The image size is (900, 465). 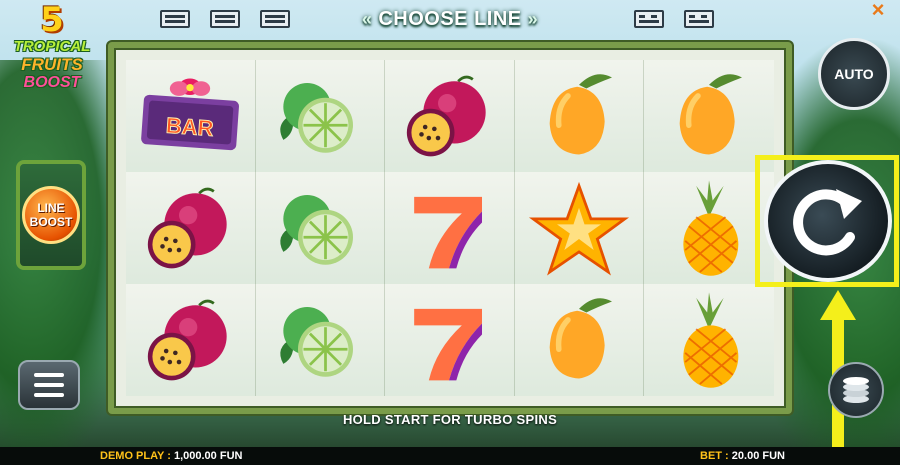 I want to click on balance-display: DEMO PLAY : 1,000.00 FUN, so click(x=171, y=456).